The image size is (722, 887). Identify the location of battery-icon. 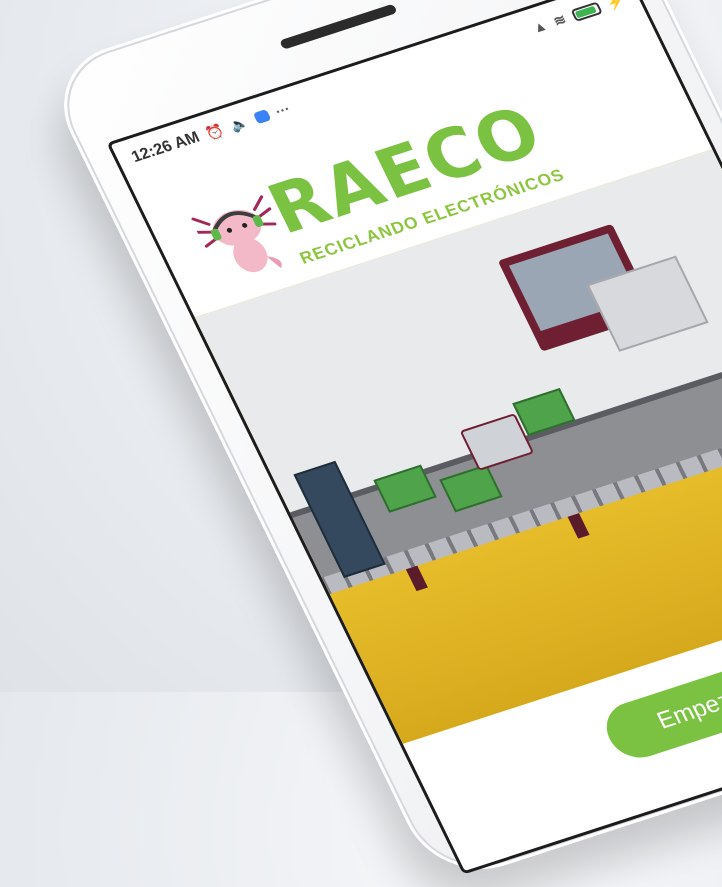
(586, 11).